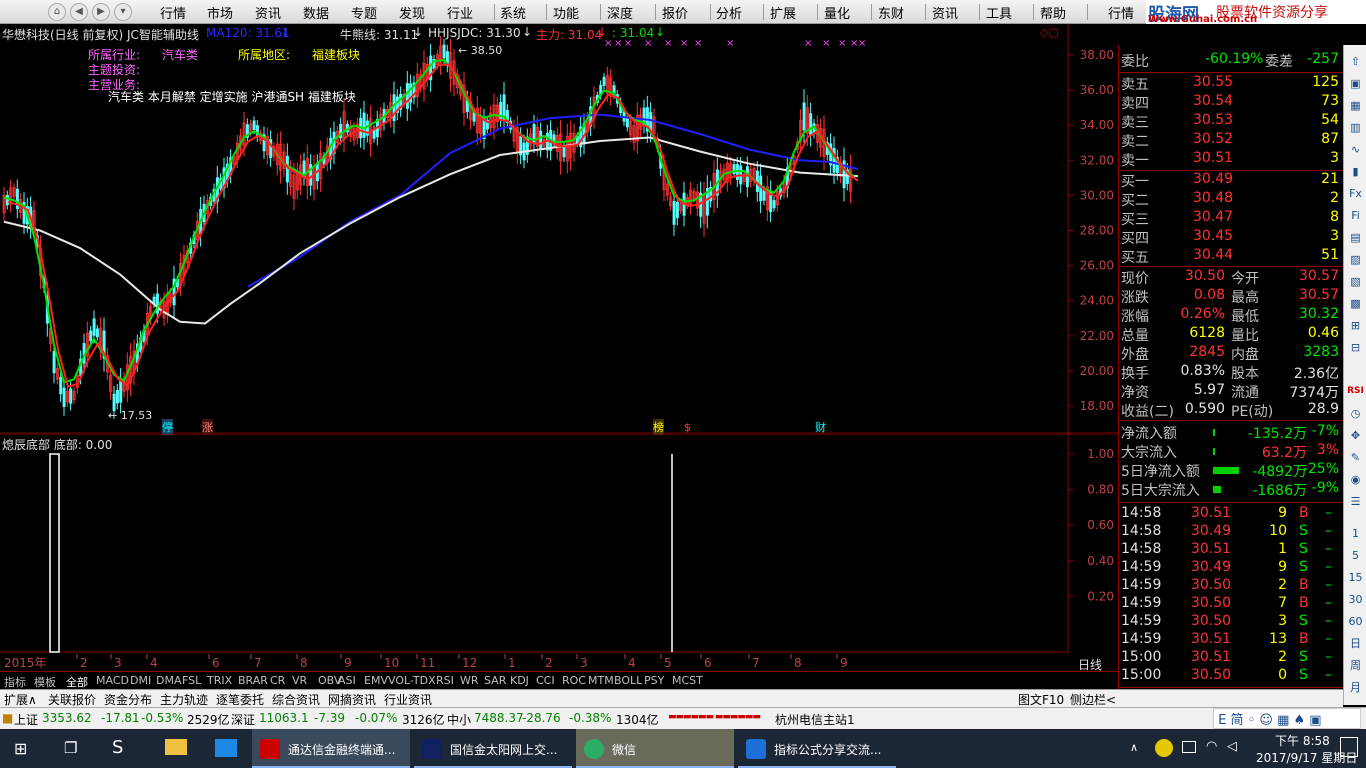 The height and width of the screenshot is (768, 1366). What do you see at coordinates (191, 680) in the screenshot?
I see `indicator-tab: FSL` at bounding box center [191, 680].